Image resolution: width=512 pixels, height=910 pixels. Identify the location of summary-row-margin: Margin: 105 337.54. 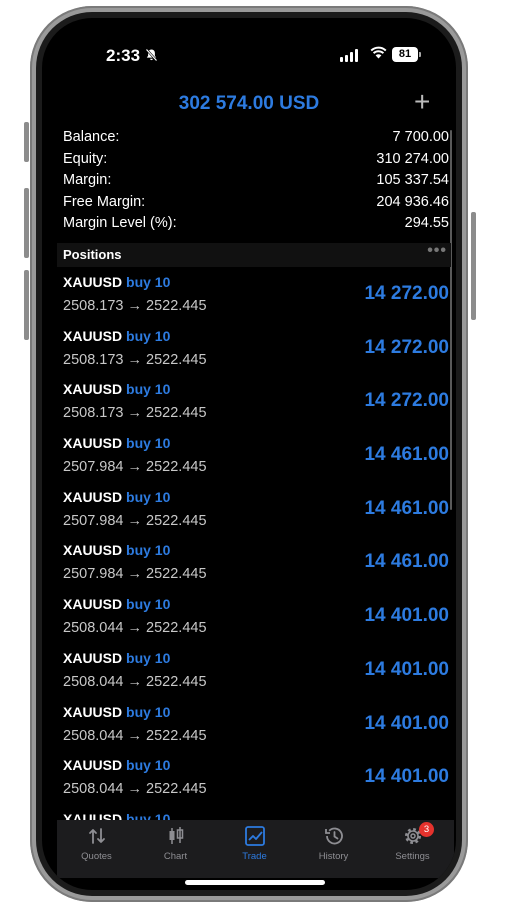
(256, 183).